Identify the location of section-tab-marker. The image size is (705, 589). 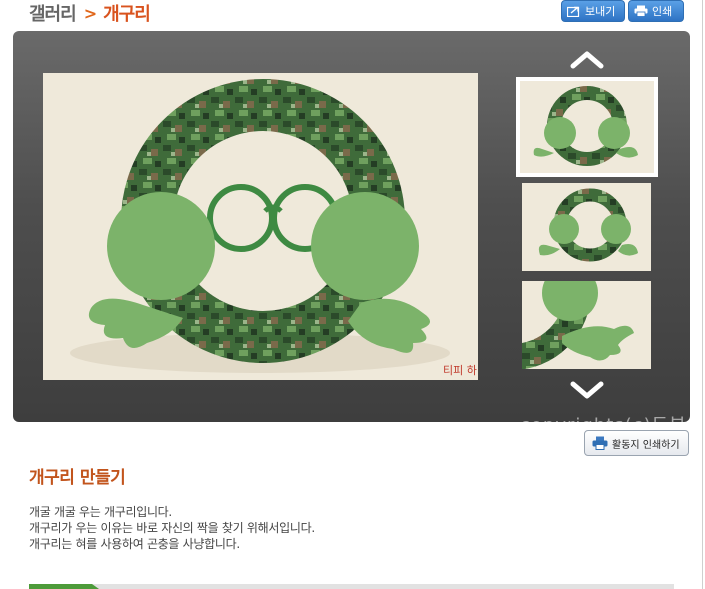
(64, 586).